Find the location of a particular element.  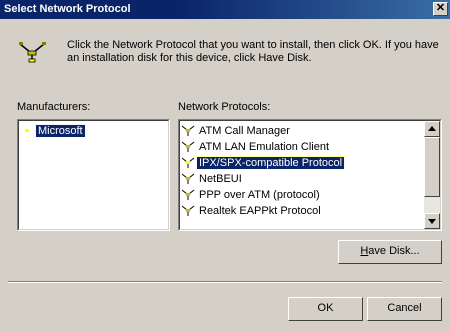

protocol-item: PPP over ATM (protocol) is located at coordinates (252, 195).